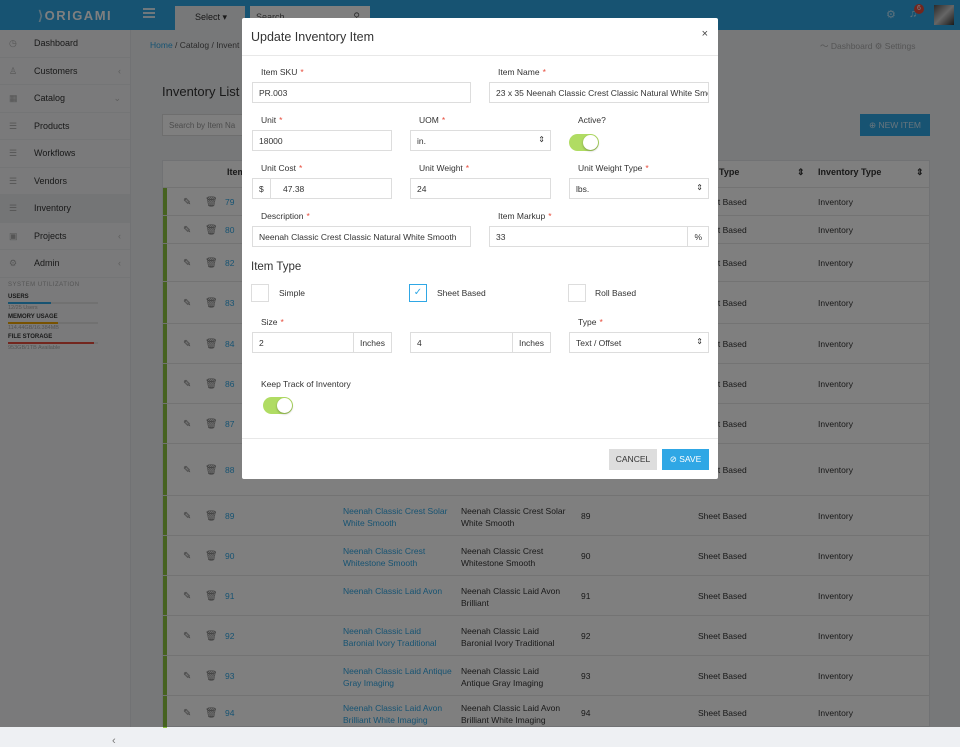 This screenshot has width=960, height=747. I want to click on check-icon: ✓, so click(418, 292).